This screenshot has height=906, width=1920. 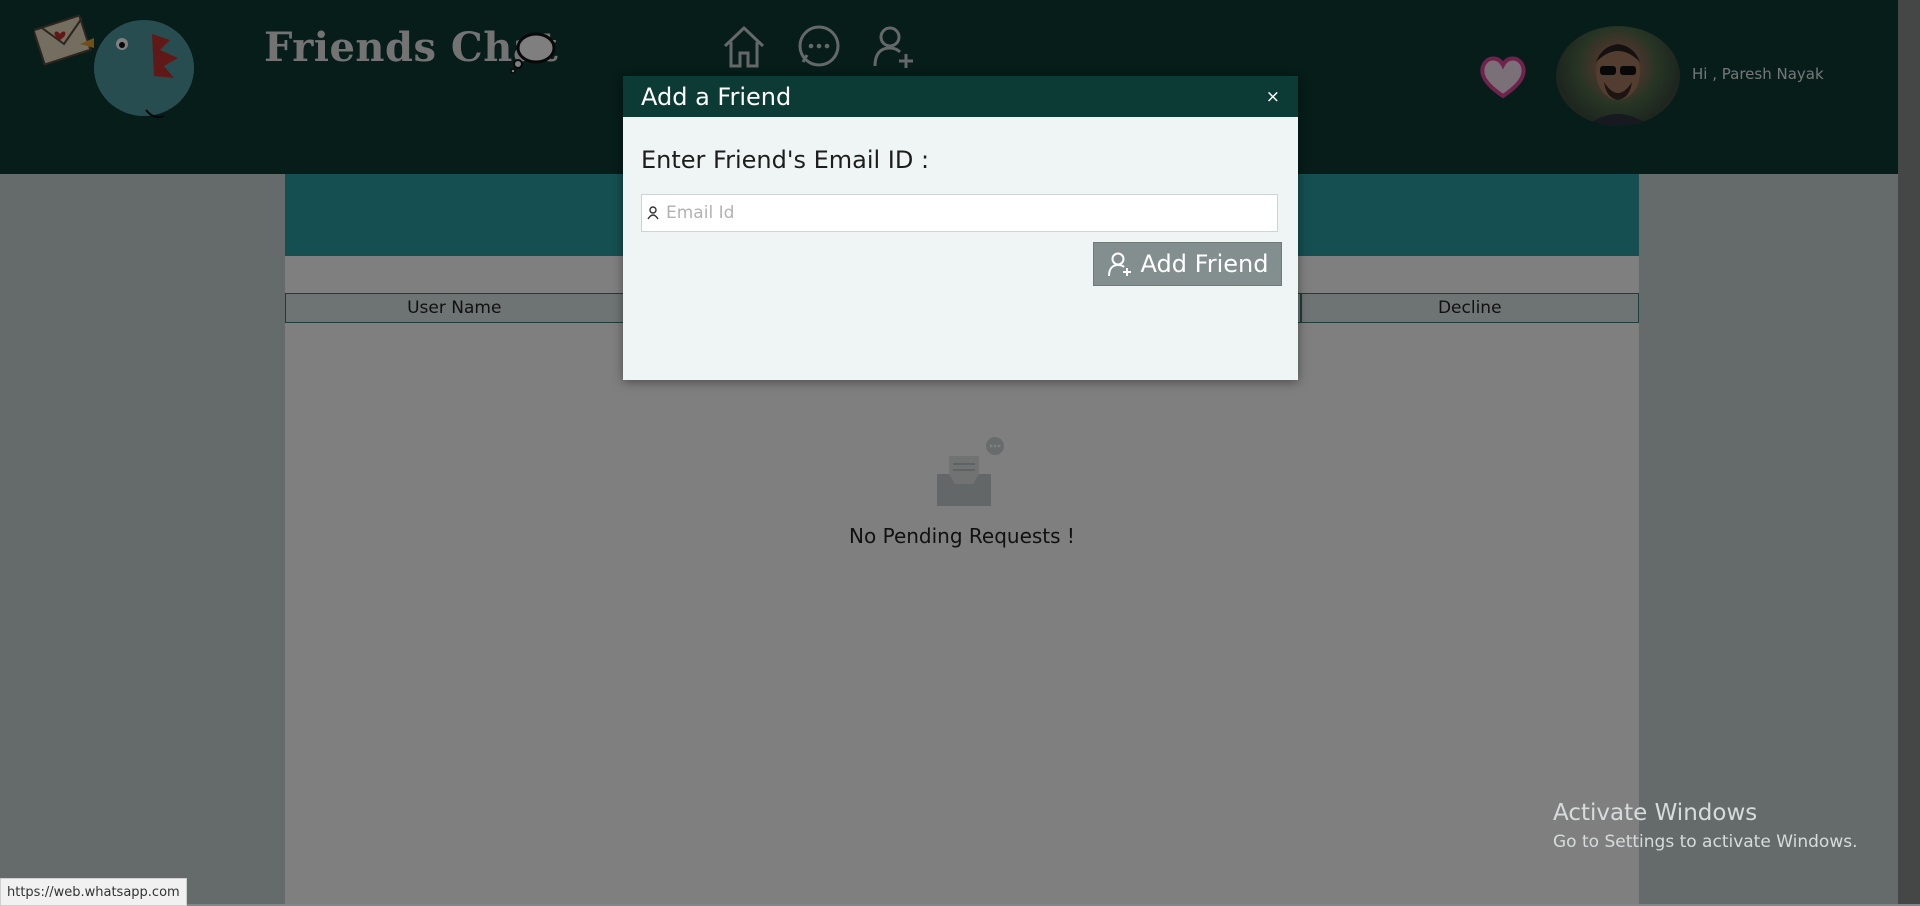 I want to click on add-friend-button: Add Friend, so click(x=1187, y=264).